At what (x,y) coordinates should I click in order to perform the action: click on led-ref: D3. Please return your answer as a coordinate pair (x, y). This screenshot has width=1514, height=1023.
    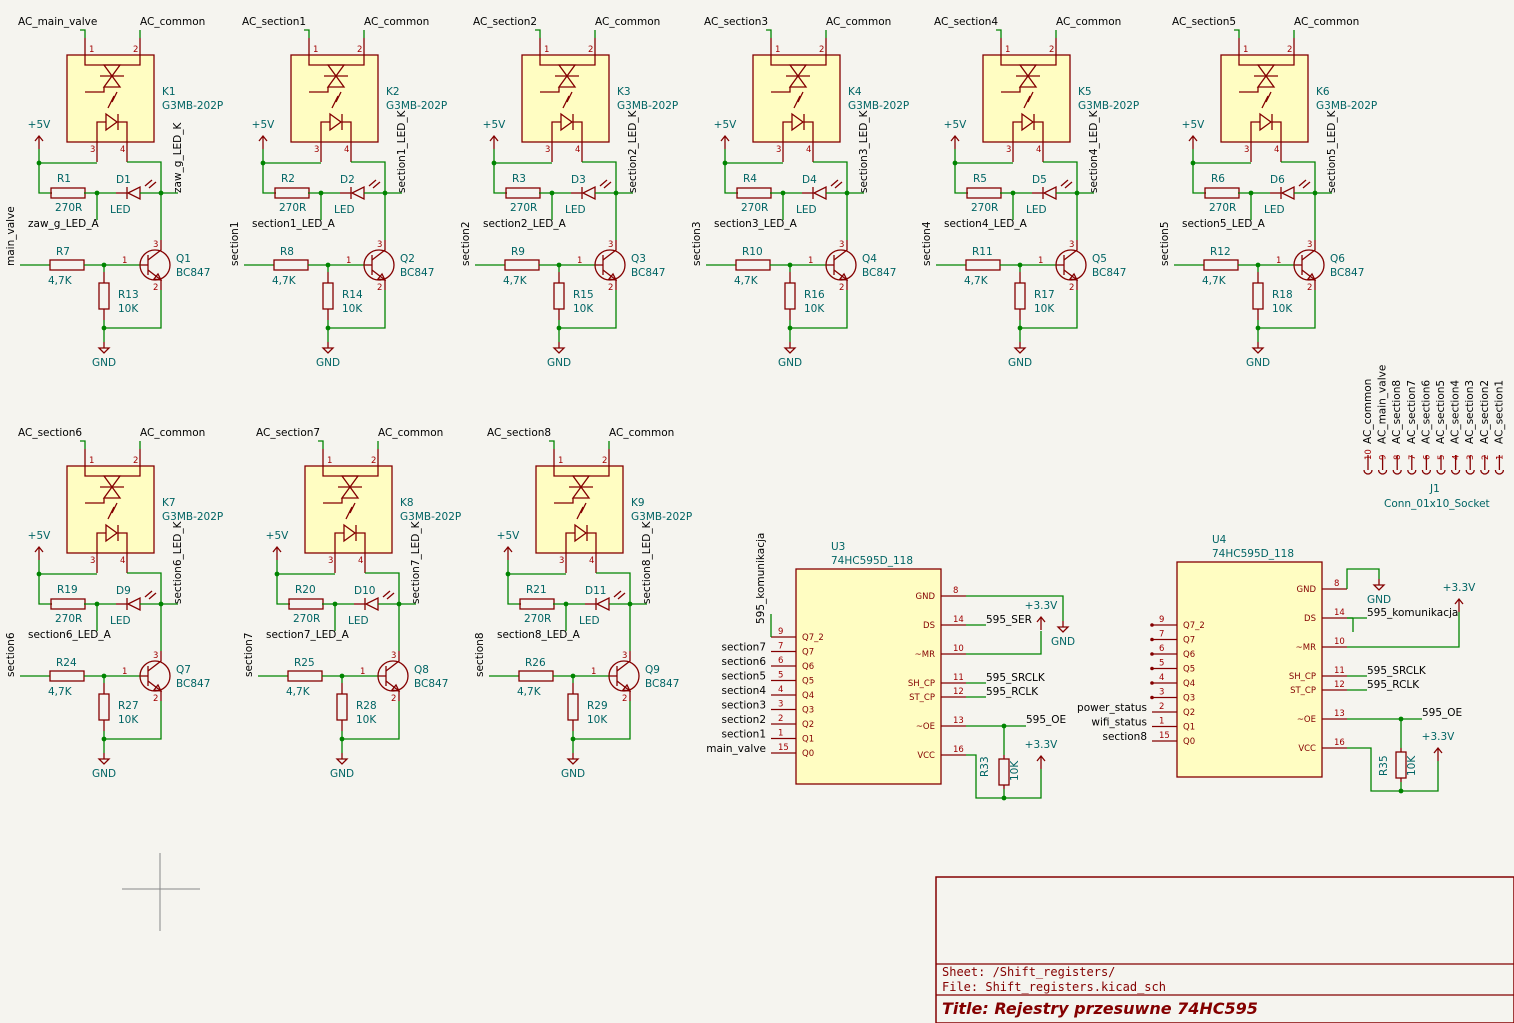
    Looking at the image, I should click on (578, 180).